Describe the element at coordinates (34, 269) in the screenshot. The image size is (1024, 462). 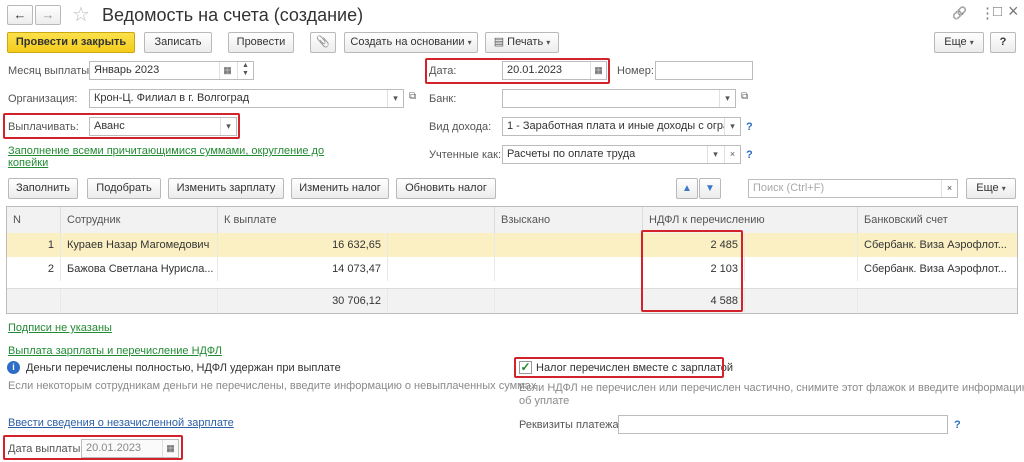
I see `row-number: 2` at that location.